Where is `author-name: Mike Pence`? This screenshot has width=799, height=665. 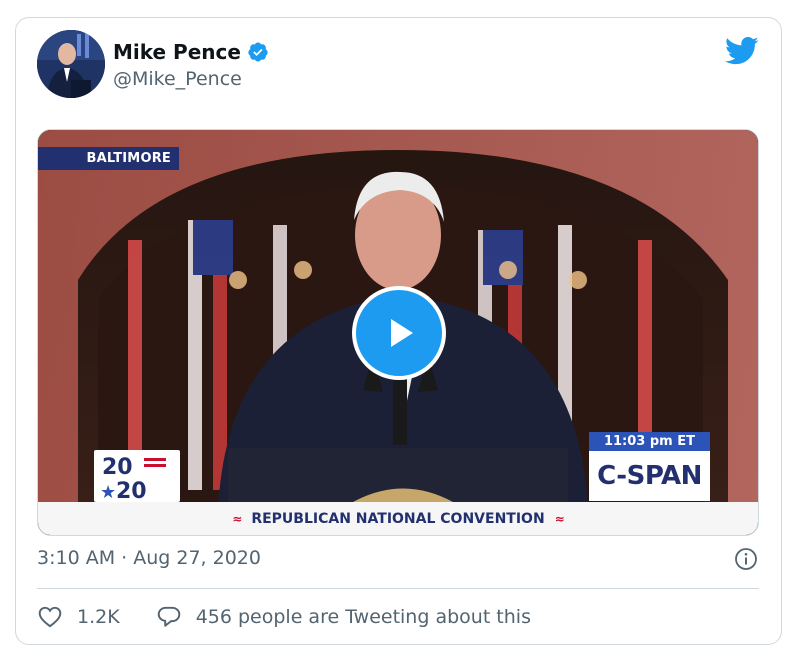 author-name: Mike Pence is located at coordinates (177, 52).